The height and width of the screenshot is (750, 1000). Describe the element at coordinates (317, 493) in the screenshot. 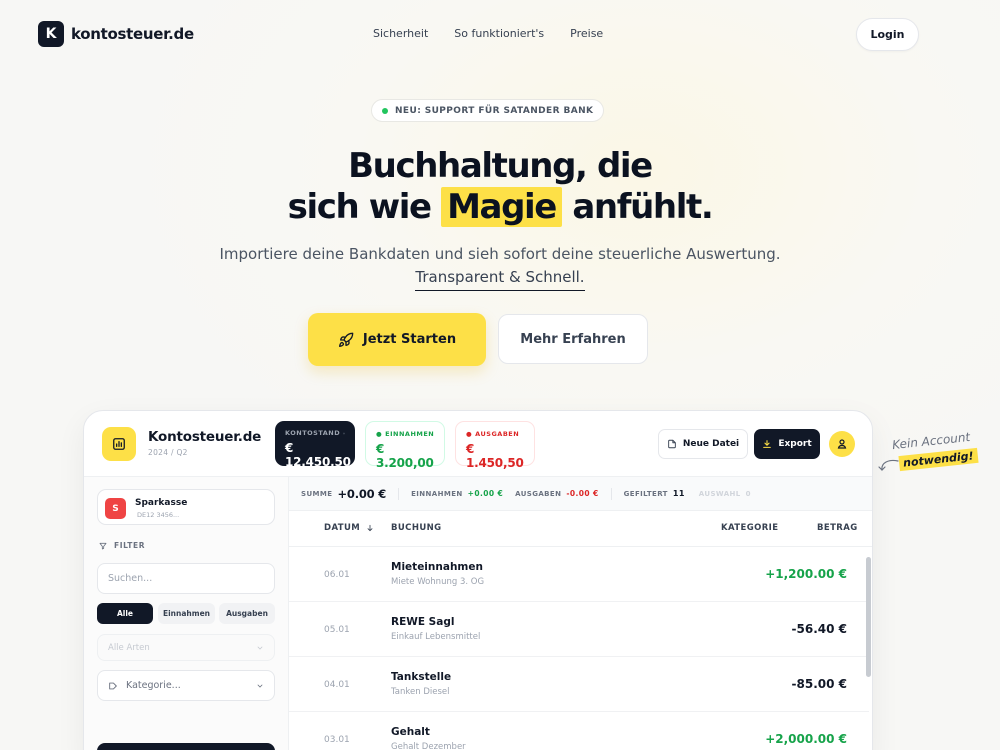

I see `sum-label: SUMME` at that location.